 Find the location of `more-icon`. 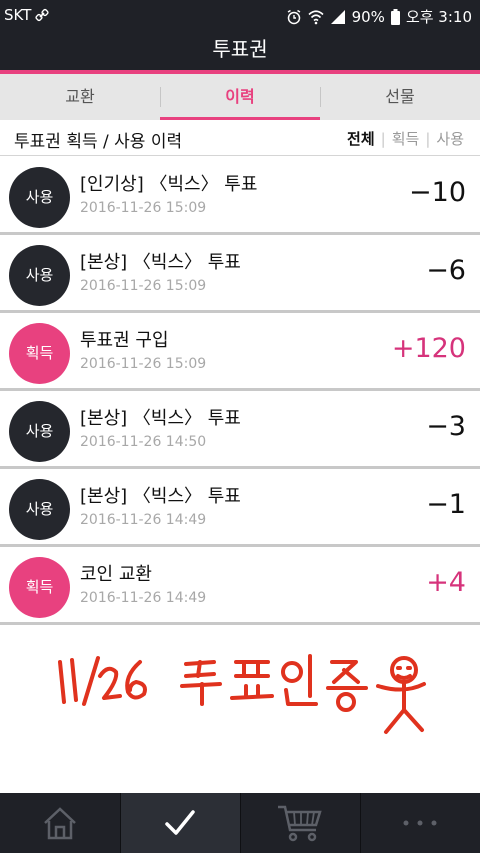

more-icon is located at coordinates (420, 823).